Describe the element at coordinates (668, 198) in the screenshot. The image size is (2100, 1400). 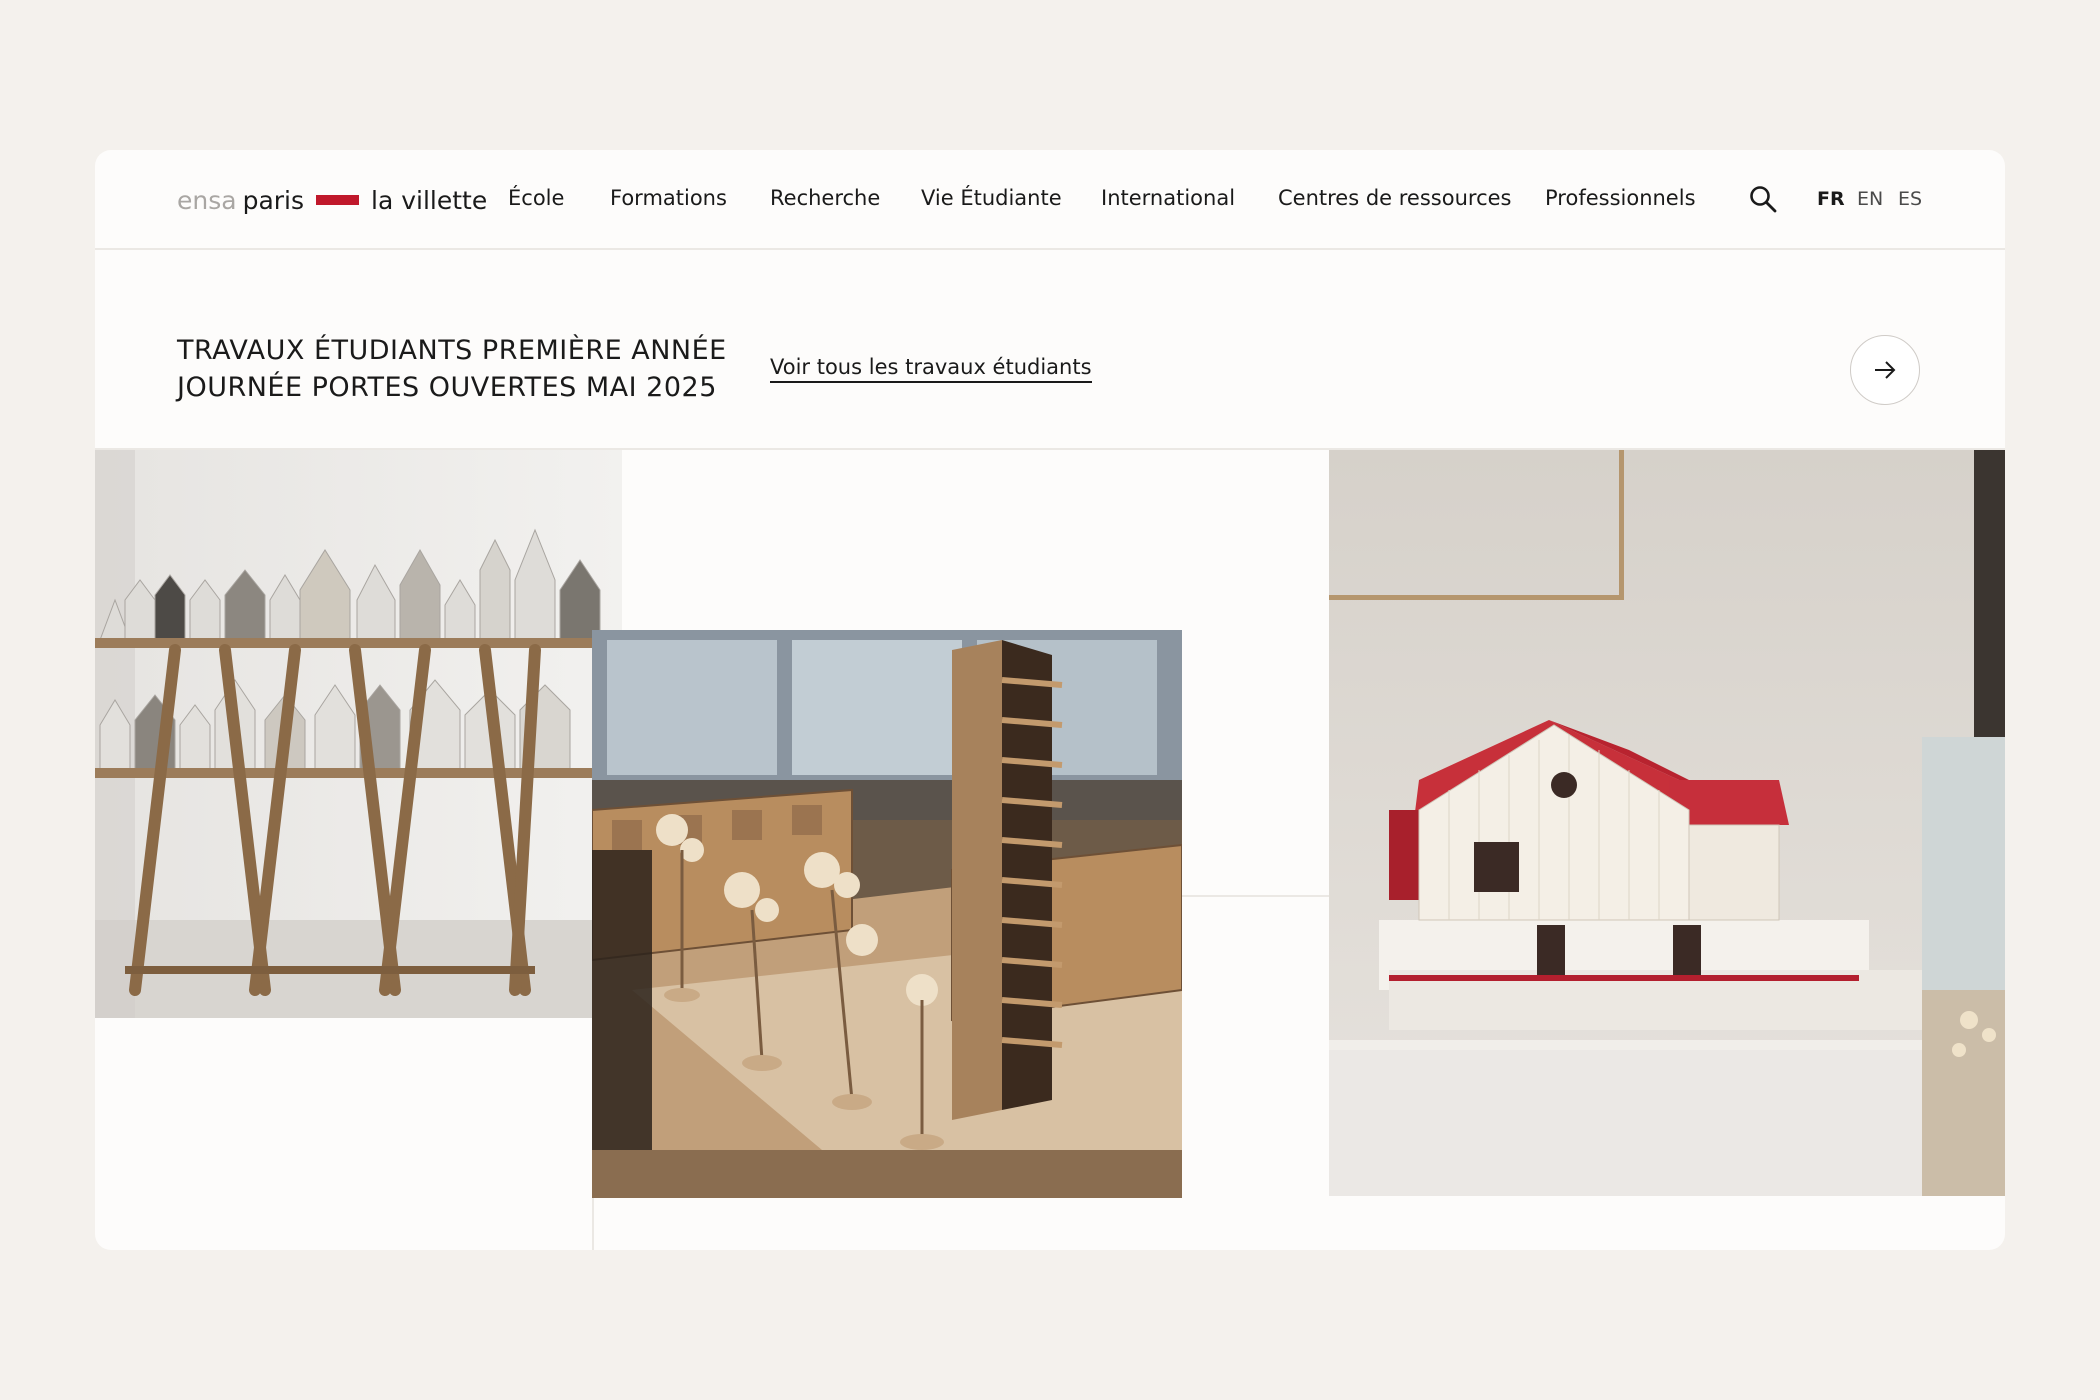
I see `nav-item-formations: Formations` at that location.